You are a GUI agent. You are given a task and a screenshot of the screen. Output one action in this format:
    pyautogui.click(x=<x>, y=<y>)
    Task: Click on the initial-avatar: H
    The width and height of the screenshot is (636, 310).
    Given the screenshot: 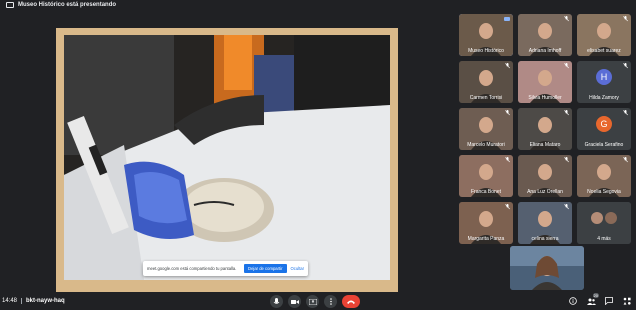 What is the action you would take?
    pyautogui.click(x=604, y=77)
    